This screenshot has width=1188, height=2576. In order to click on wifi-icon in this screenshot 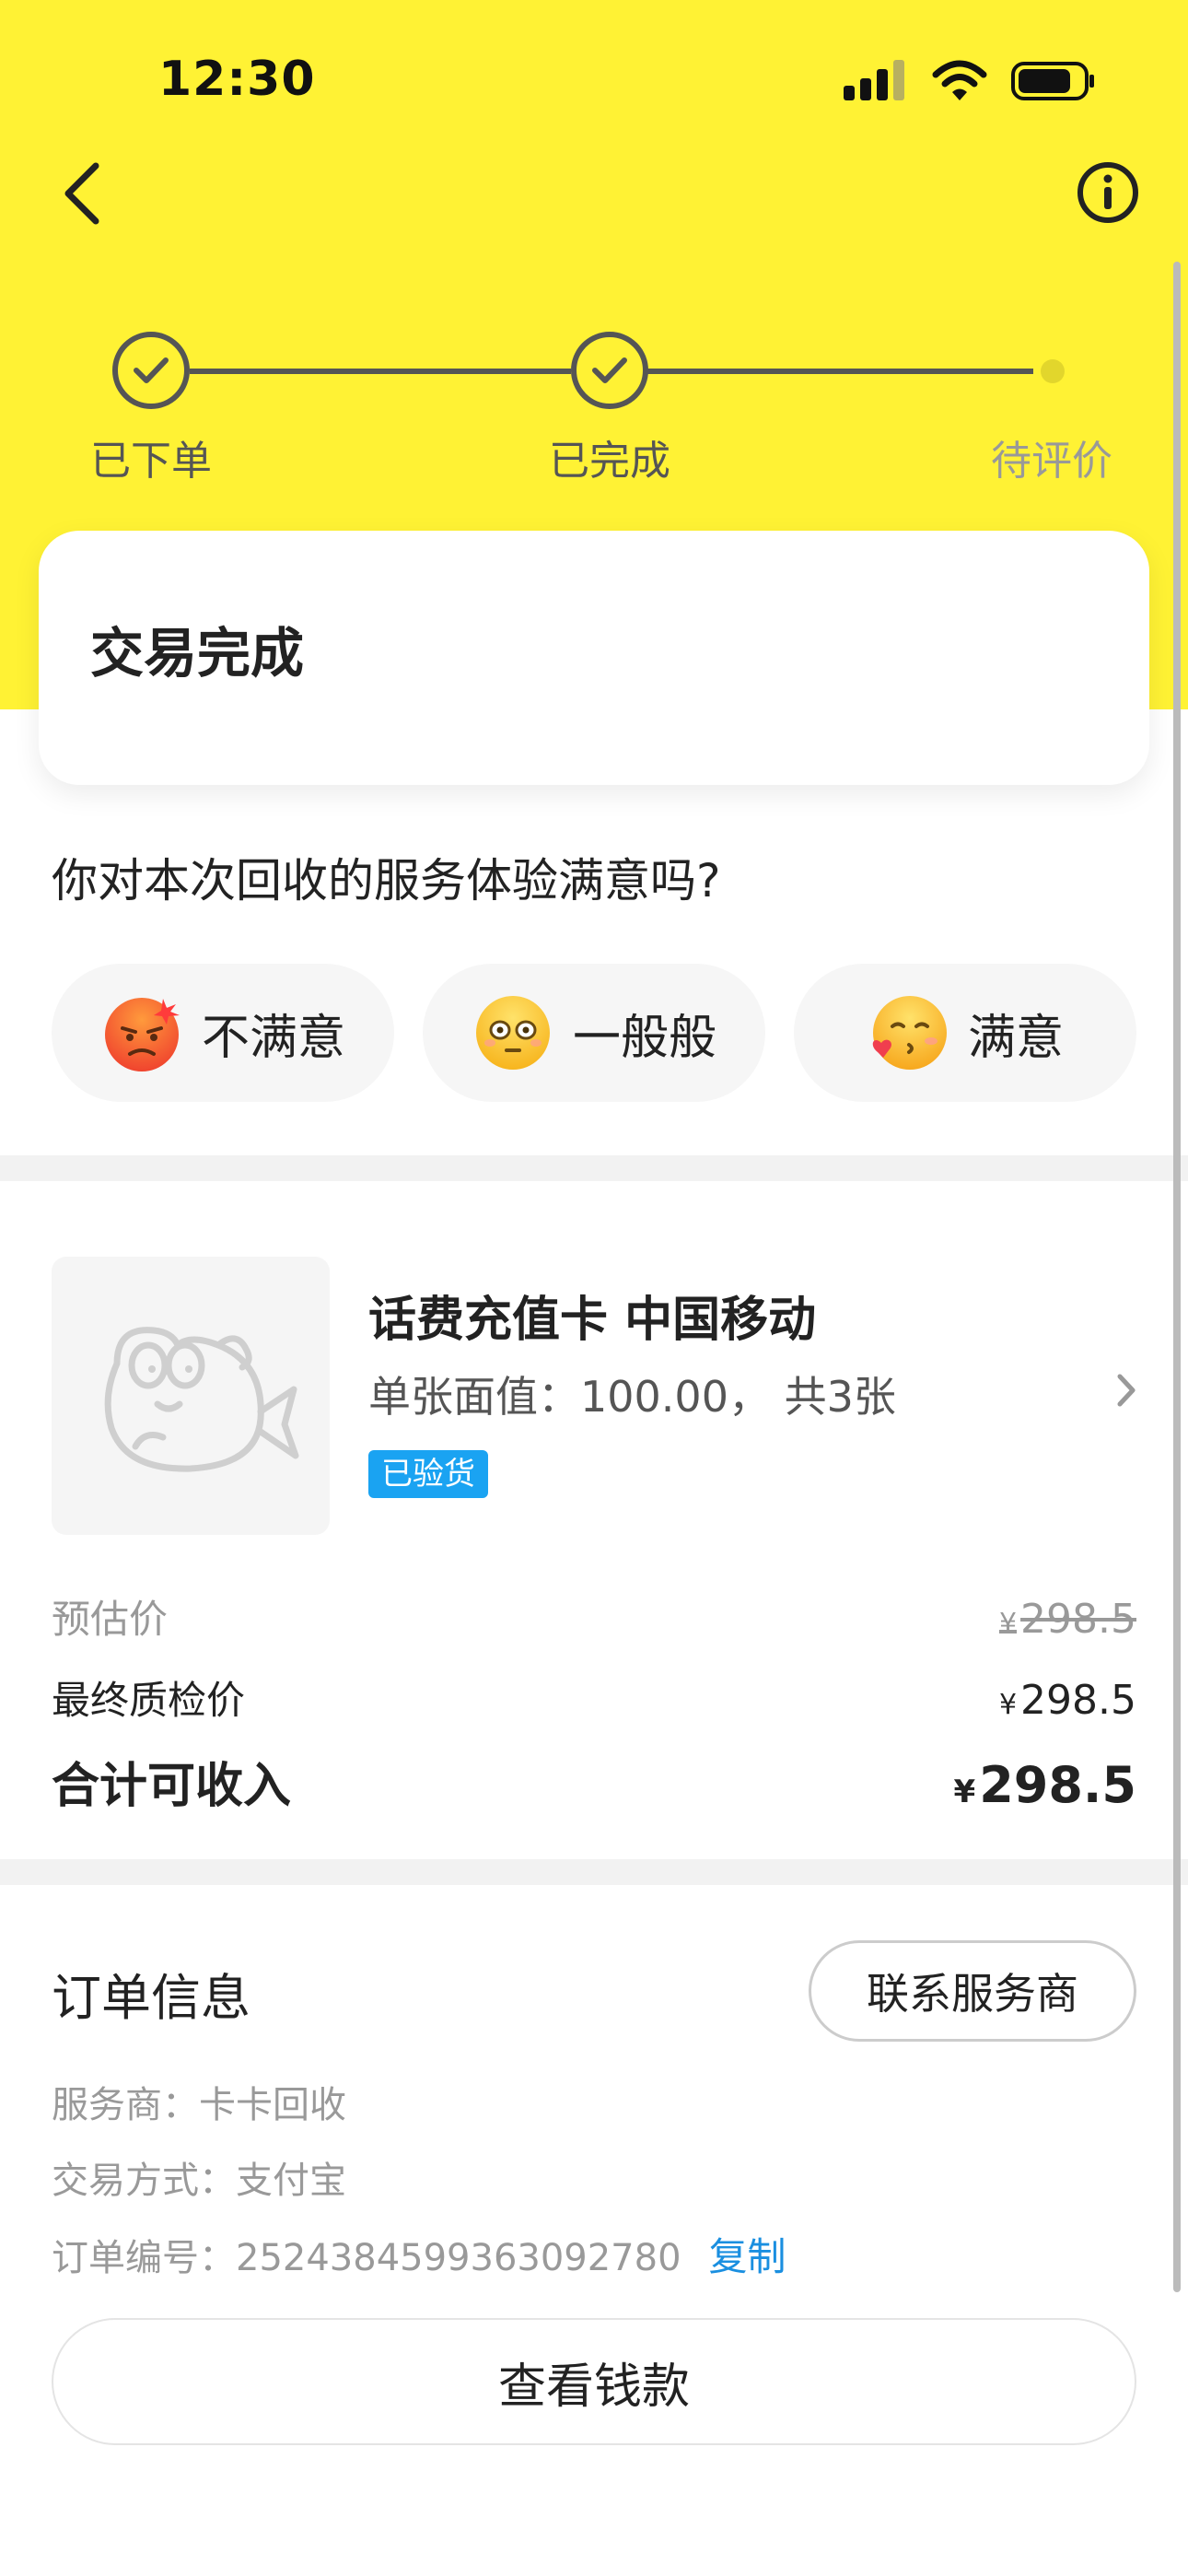, I will do `click(959, 80)`.